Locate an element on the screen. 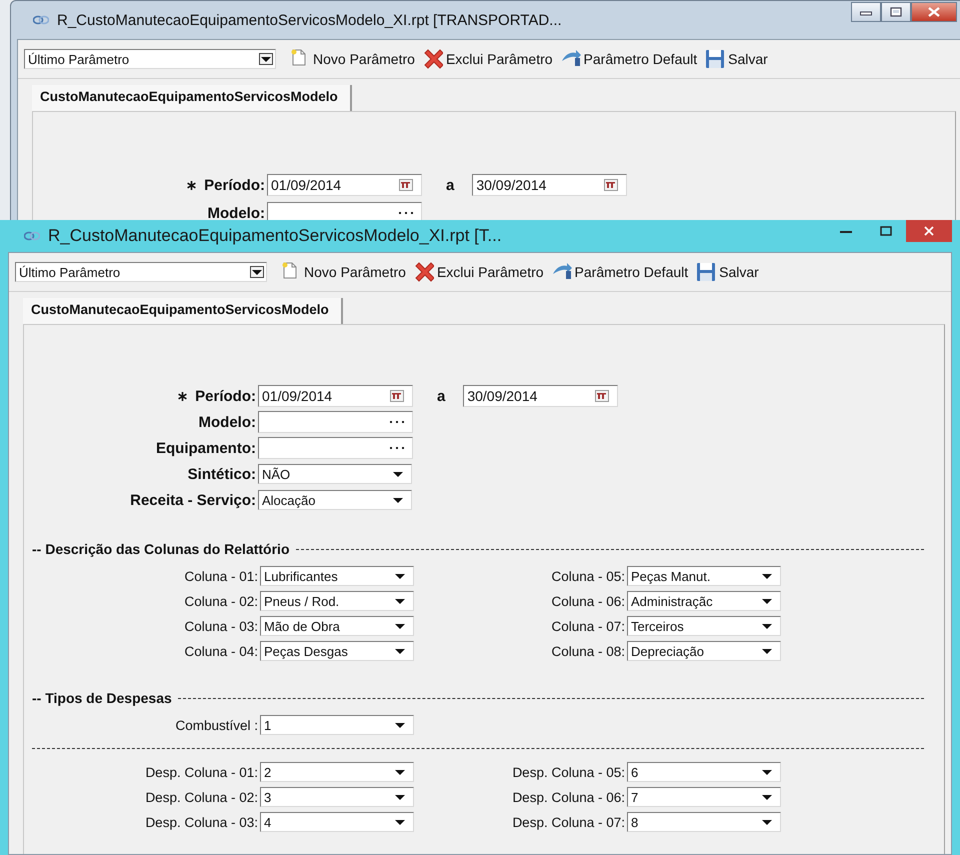 The image size is (960, 855). field-label: Coluna - 08: is located at coordinates (588, 651).